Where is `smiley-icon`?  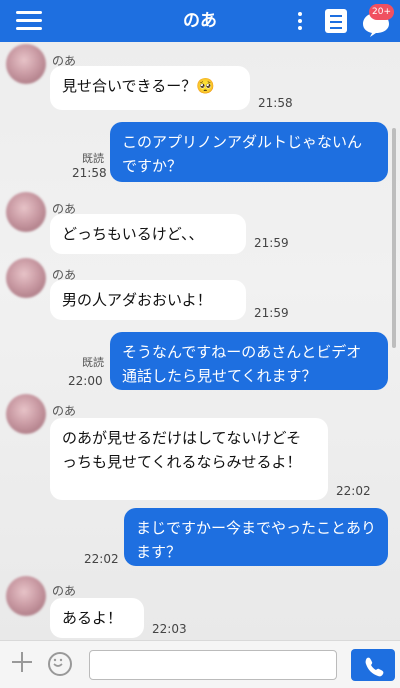
smiley-icon is located at coordinates (60, 664).